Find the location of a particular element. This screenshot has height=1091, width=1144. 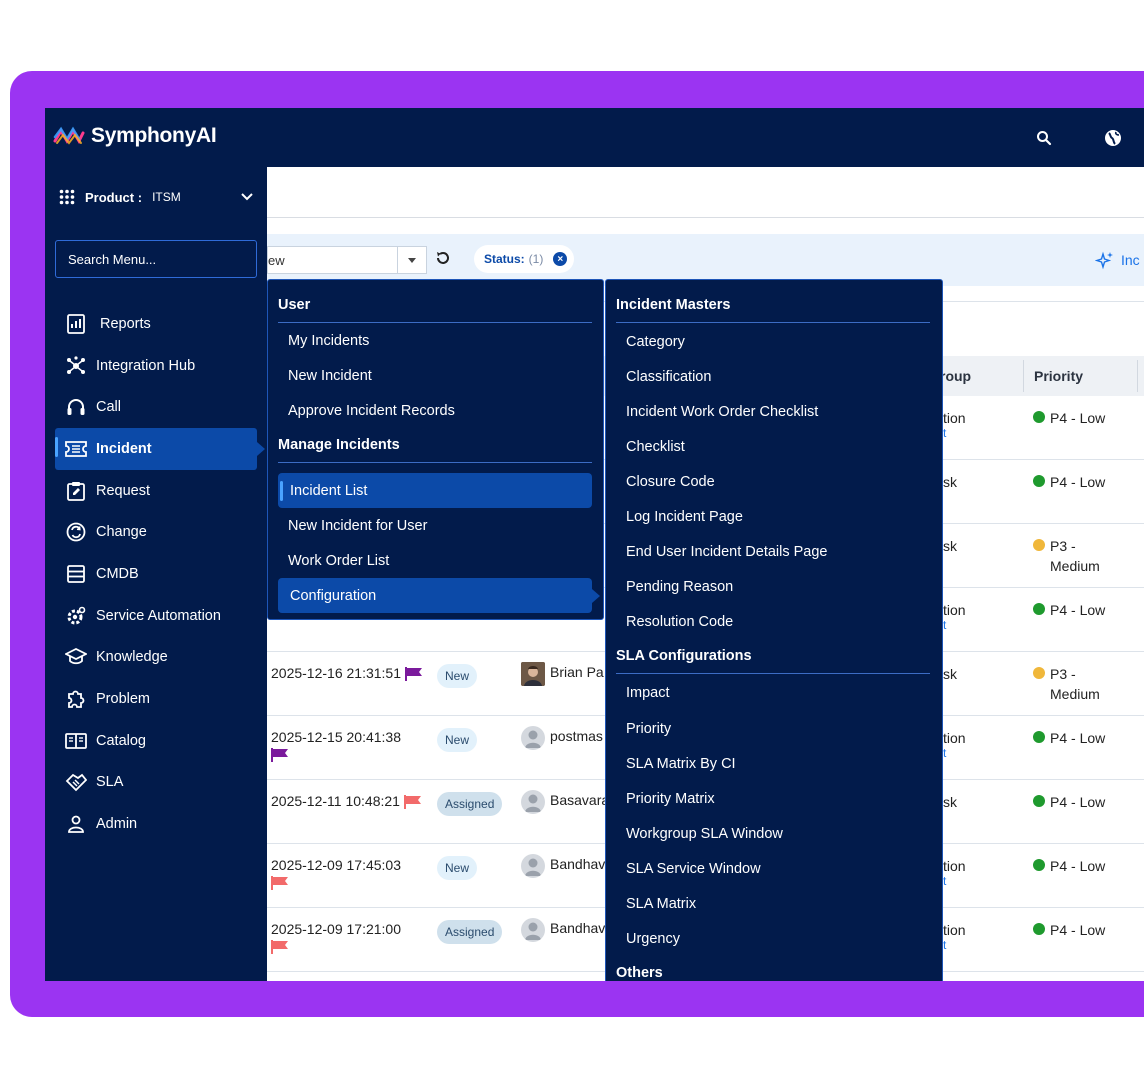

language-button is located at coordinates (1113, 138).